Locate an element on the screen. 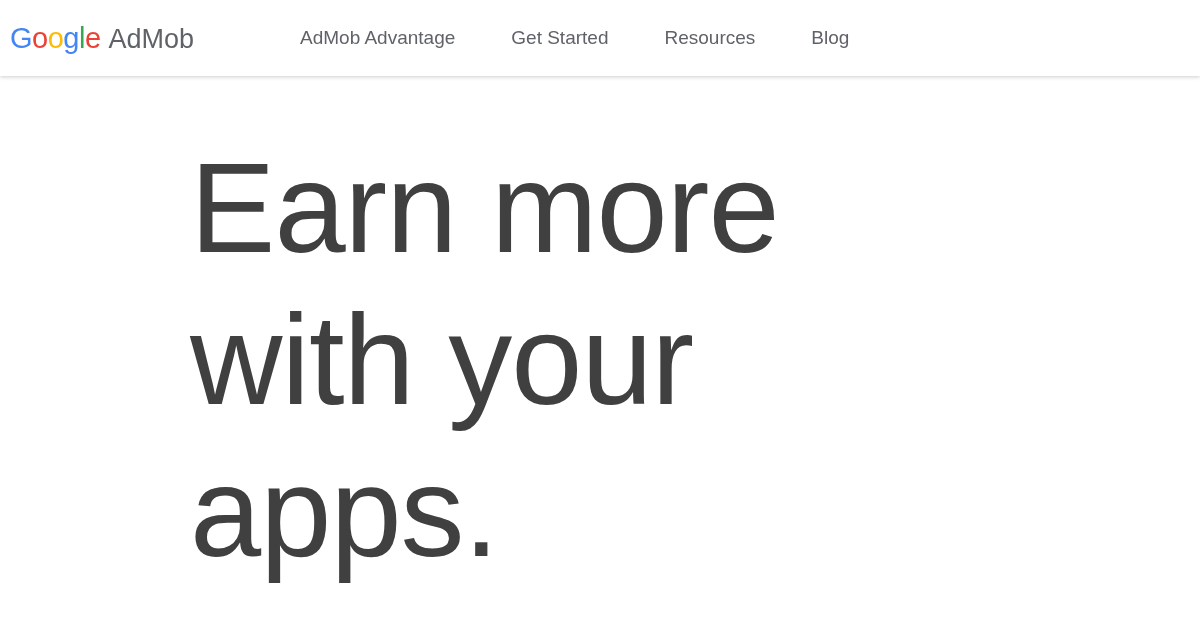 This screenshot has width=1200, height=628. nav-link: AdMob Advantage is located at coordinates (378, 38).